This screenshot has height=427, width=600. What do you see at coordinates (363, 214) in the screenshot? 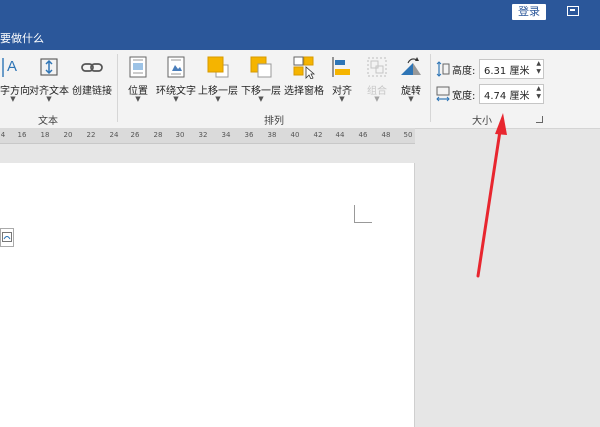
I see `page-margin-corner-mark` at bounding box center [363, 214].